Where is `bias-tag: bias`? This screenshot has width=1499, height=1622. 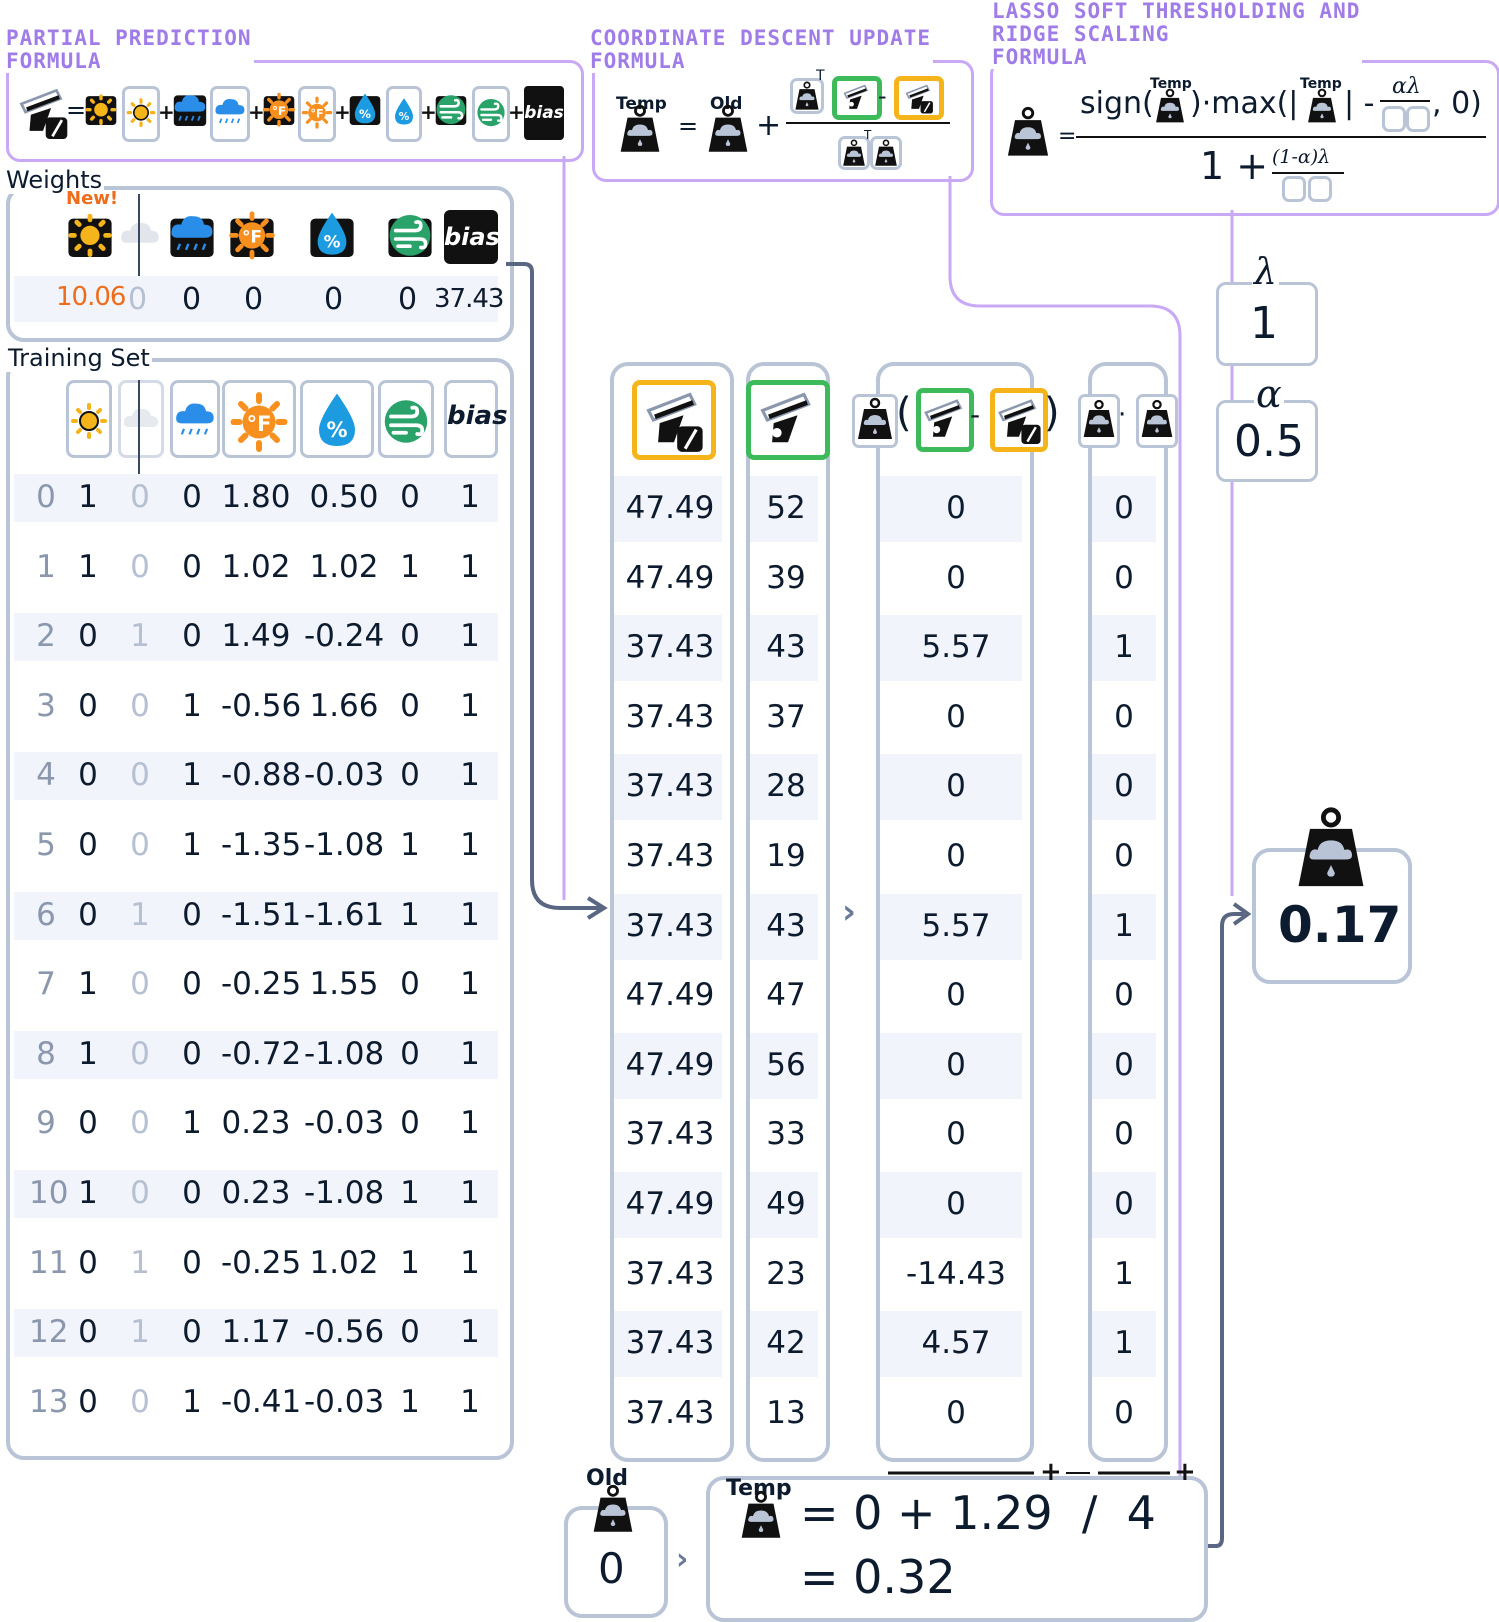 bias-tag: bias is located at coordinates (544, 113).